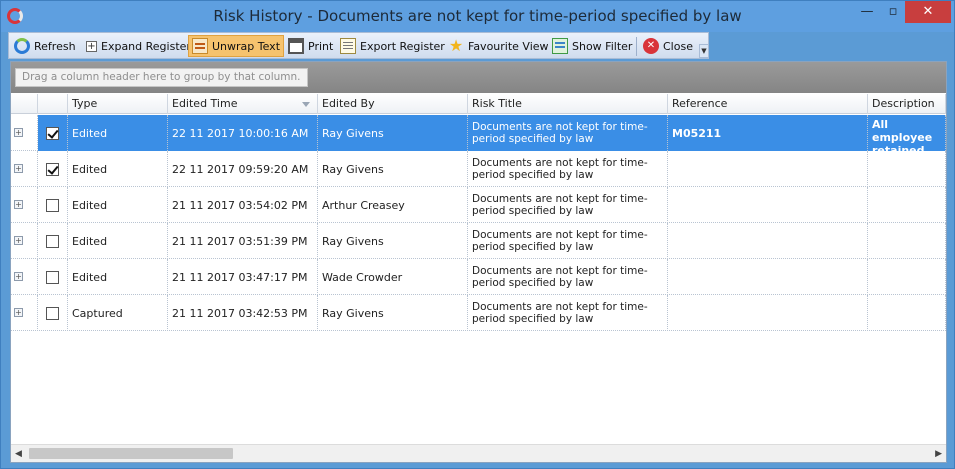 Image resolution: width=955 pixels, height=469 pixels. What do you see at coordinates (393, 277) in the screenshot?
I see `cell-edited-by: Wade Crowder` at bounding box center [393, 277].